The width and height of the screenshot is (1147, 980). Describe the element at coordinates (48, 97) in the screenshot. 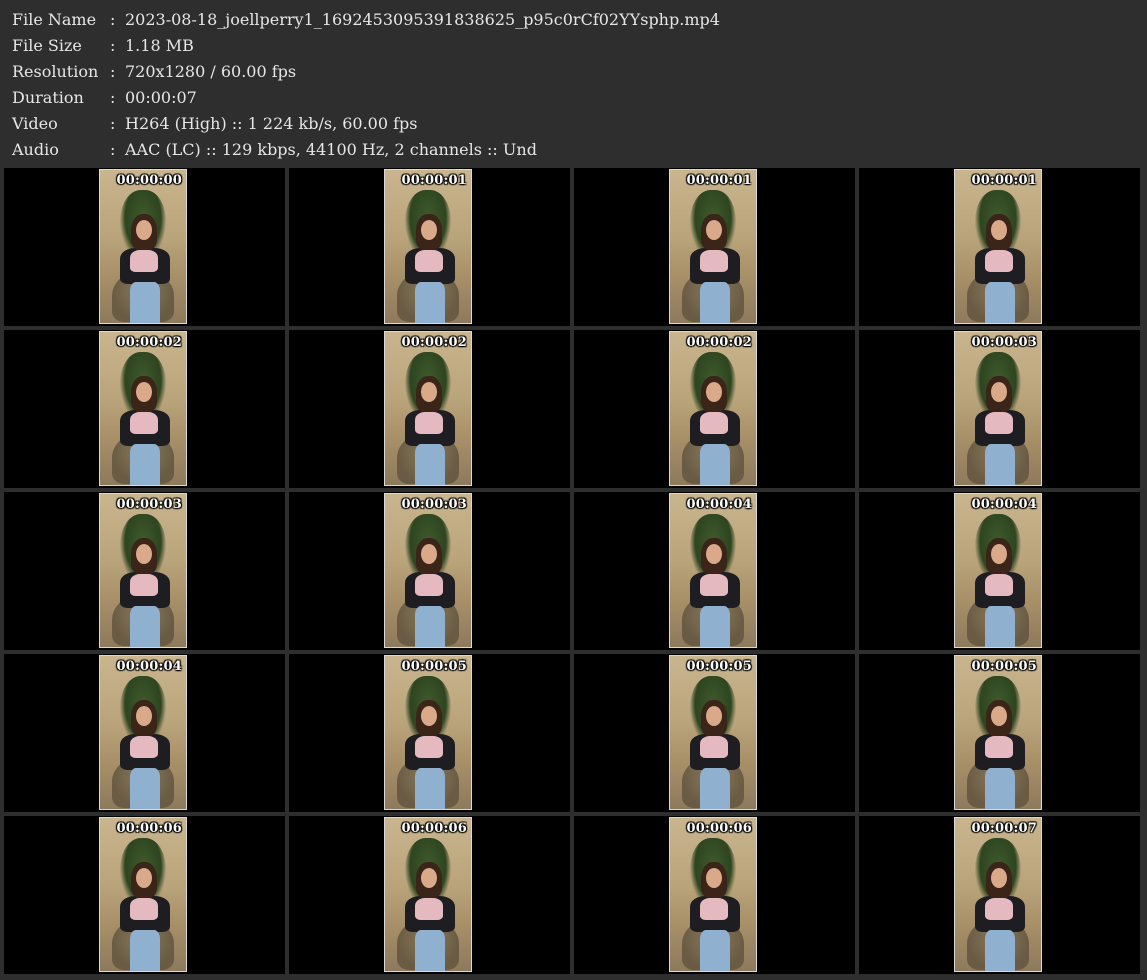

I see `info-label: Duration` at that location.